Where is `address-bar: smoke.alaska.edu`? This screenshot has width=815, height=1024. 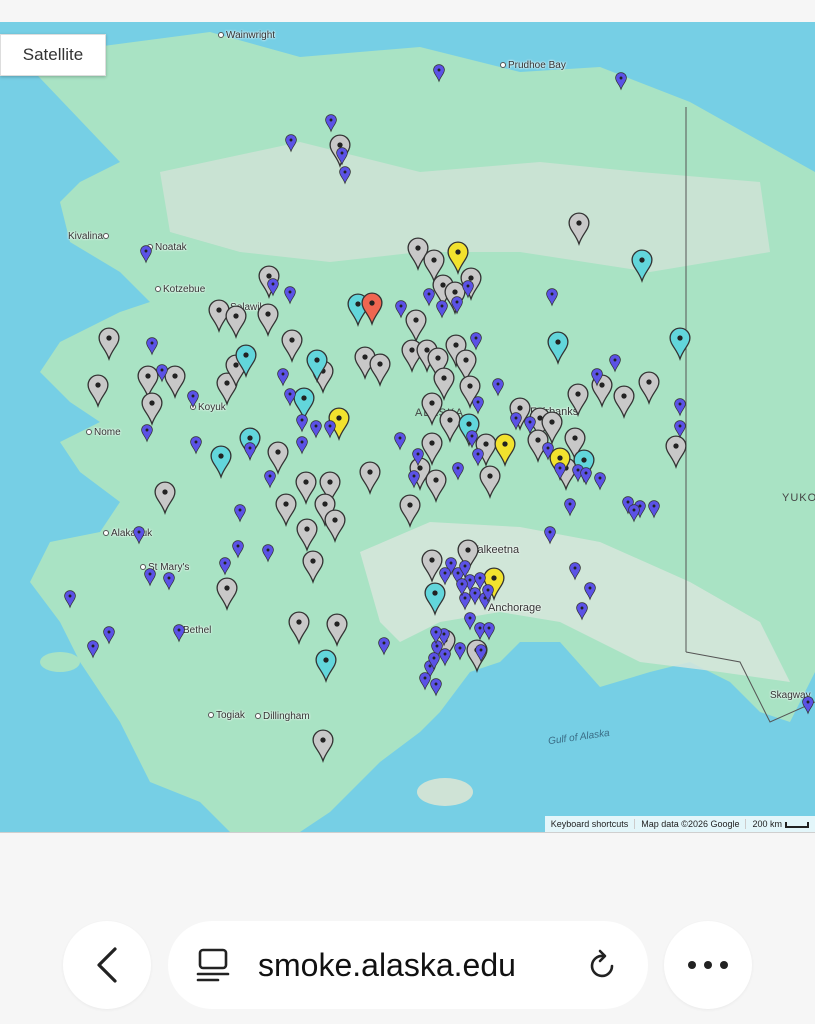 address-bar: smoke.alaska.edu is located at coordinates (408, 965).